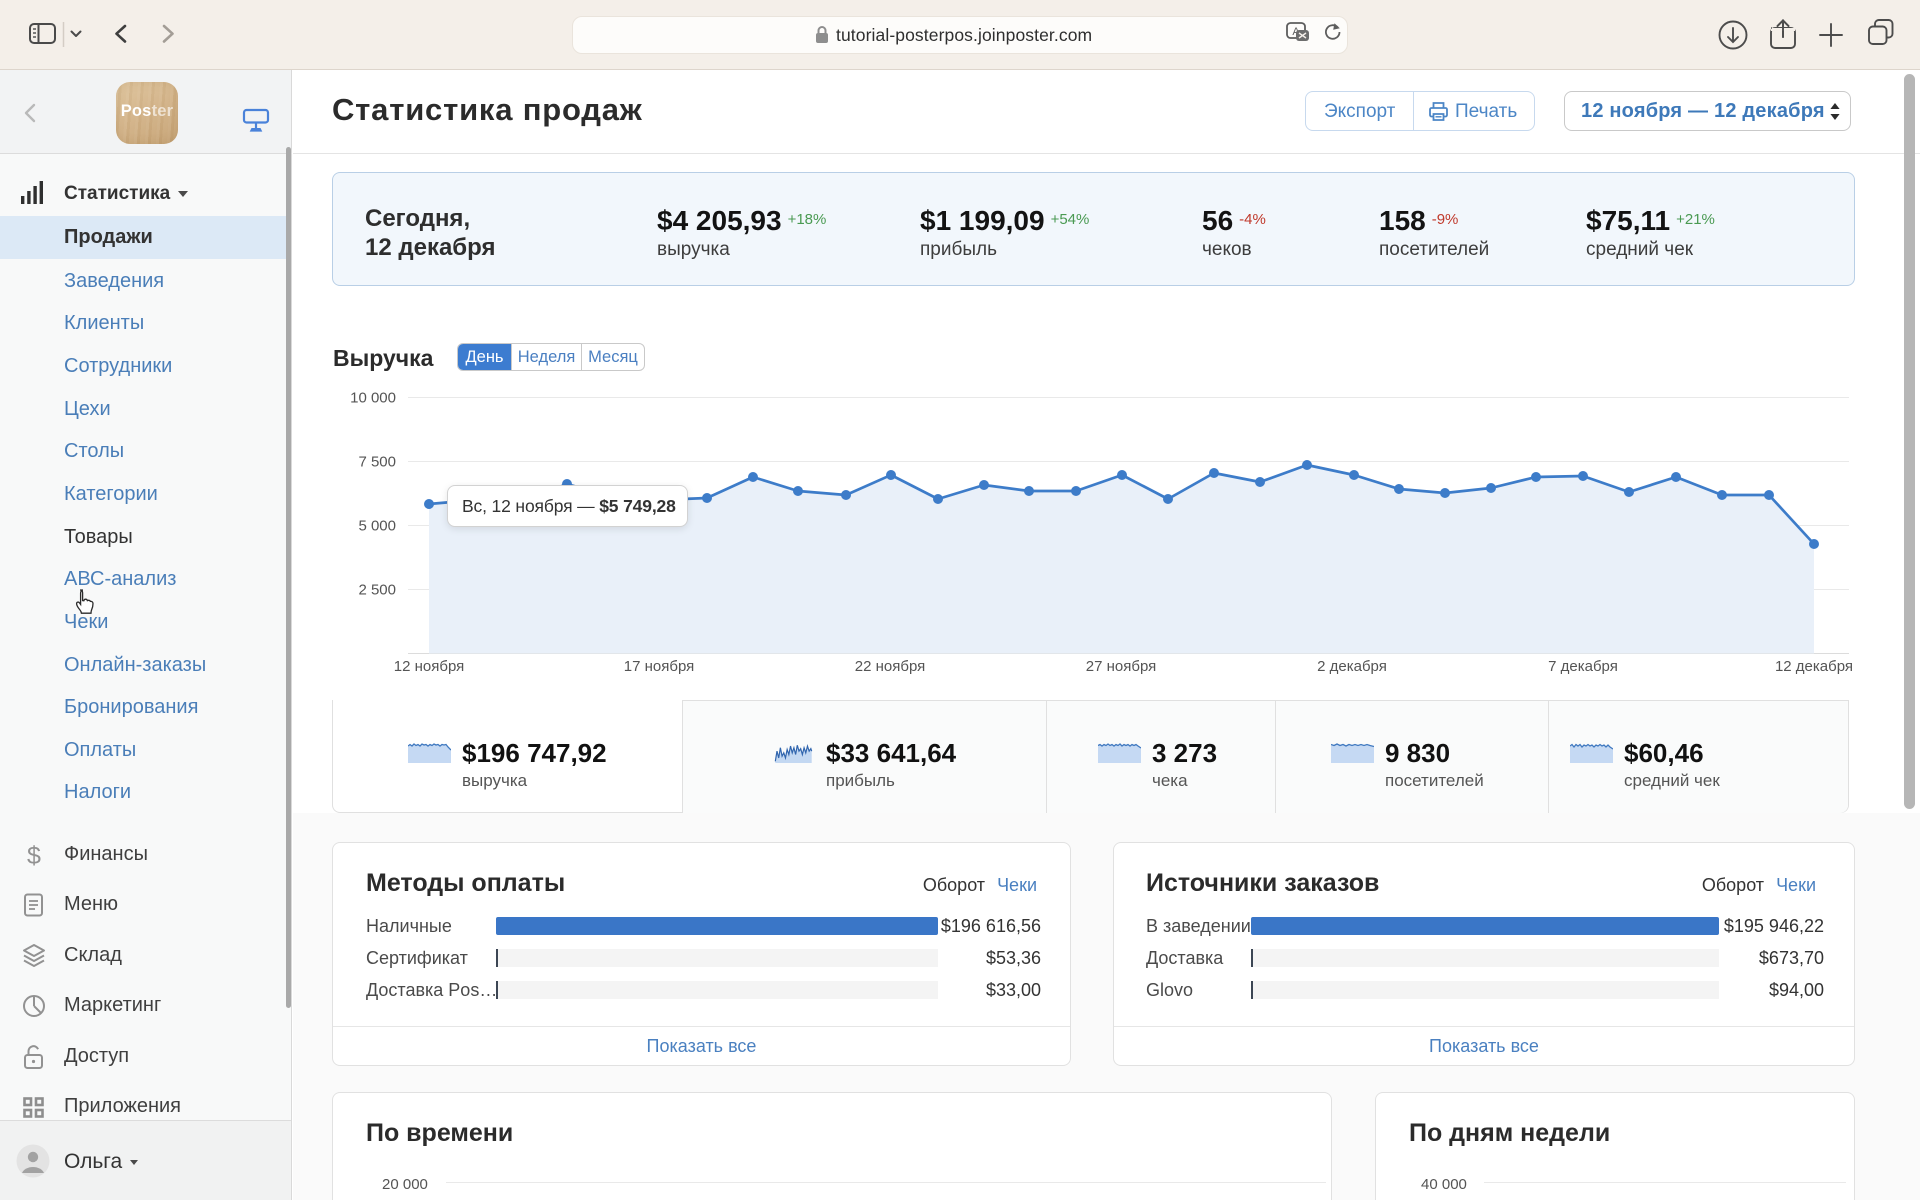  I want to click on svg-text: 22 ноября, so click(890, 666).